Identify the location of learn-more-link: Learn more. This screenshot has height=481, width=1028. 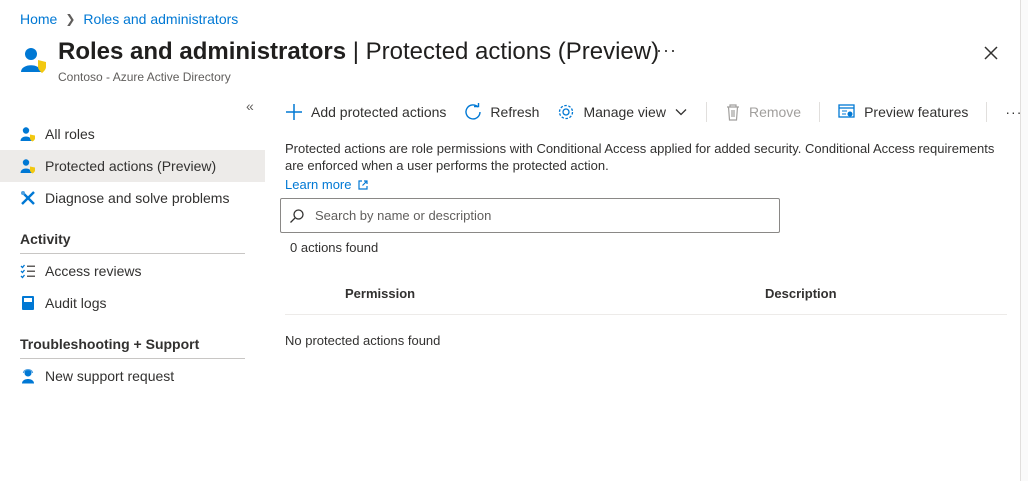
(327, 184).